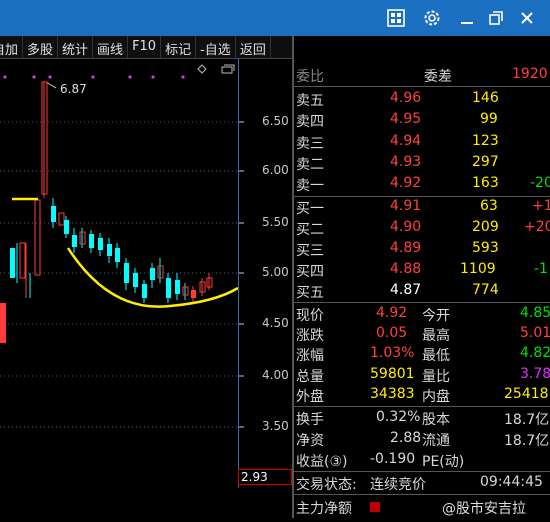 This screenshot has width=550, height=522. I want to click on title-bar, so click(275, 18).